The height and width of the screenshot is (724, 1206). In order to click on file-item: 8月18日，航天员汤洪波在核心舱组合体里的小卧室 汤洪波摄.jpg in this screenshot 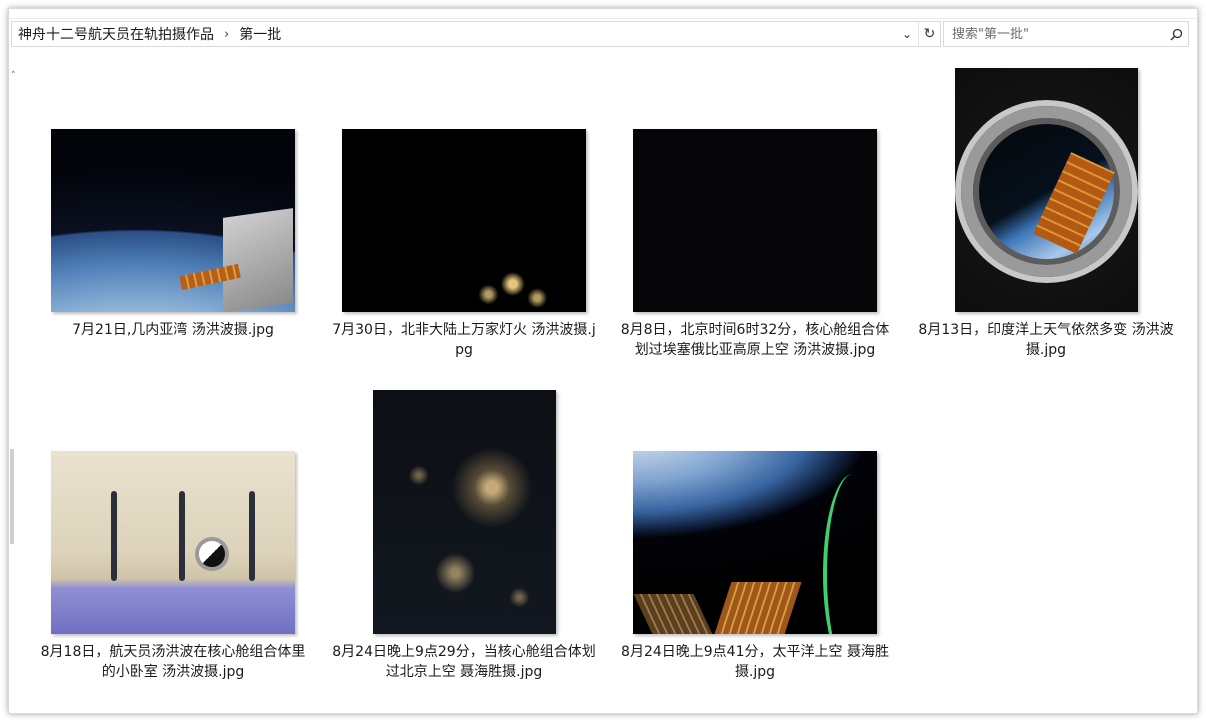, I will do `click(173, 566)`.